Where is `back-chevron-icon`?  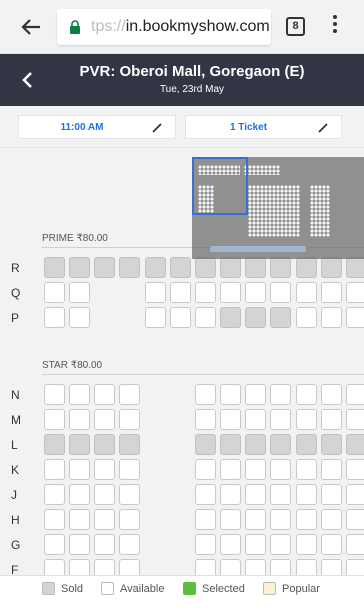
back-chevron-icon is located at coordinates (27, 80).